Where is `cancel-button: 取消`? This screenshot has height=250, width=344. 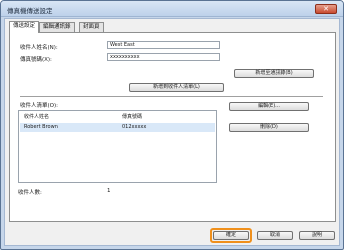 cancel-button: 取消 is located at coordinates (275, 235).